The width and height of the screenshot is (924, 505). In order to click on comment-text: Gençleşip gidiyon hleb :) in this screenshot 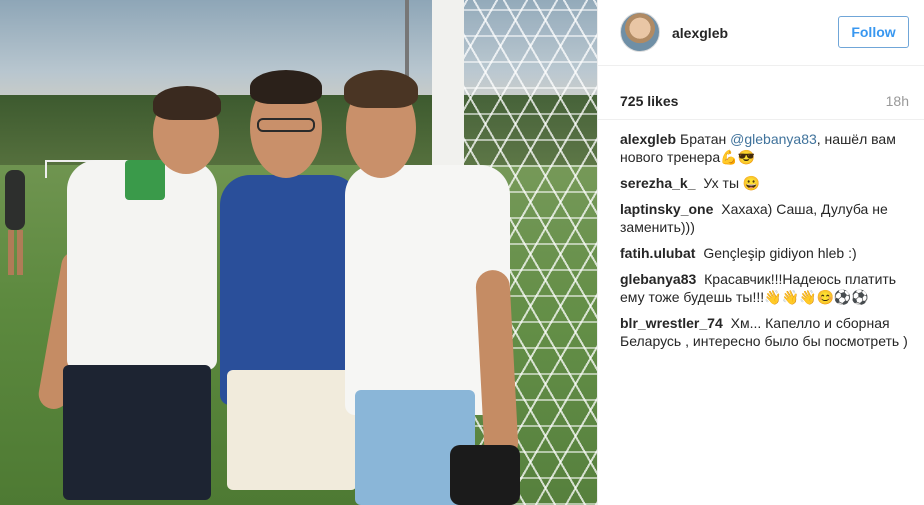, I will do `click(780, 253)`.